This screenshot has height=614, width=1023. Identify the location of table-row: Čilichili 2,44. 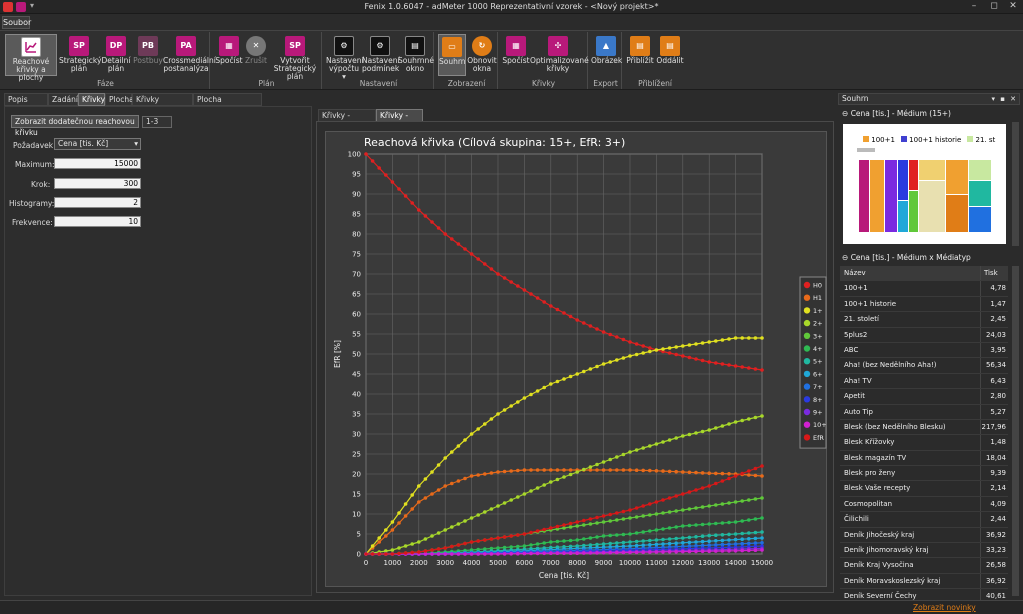
(924, 520).